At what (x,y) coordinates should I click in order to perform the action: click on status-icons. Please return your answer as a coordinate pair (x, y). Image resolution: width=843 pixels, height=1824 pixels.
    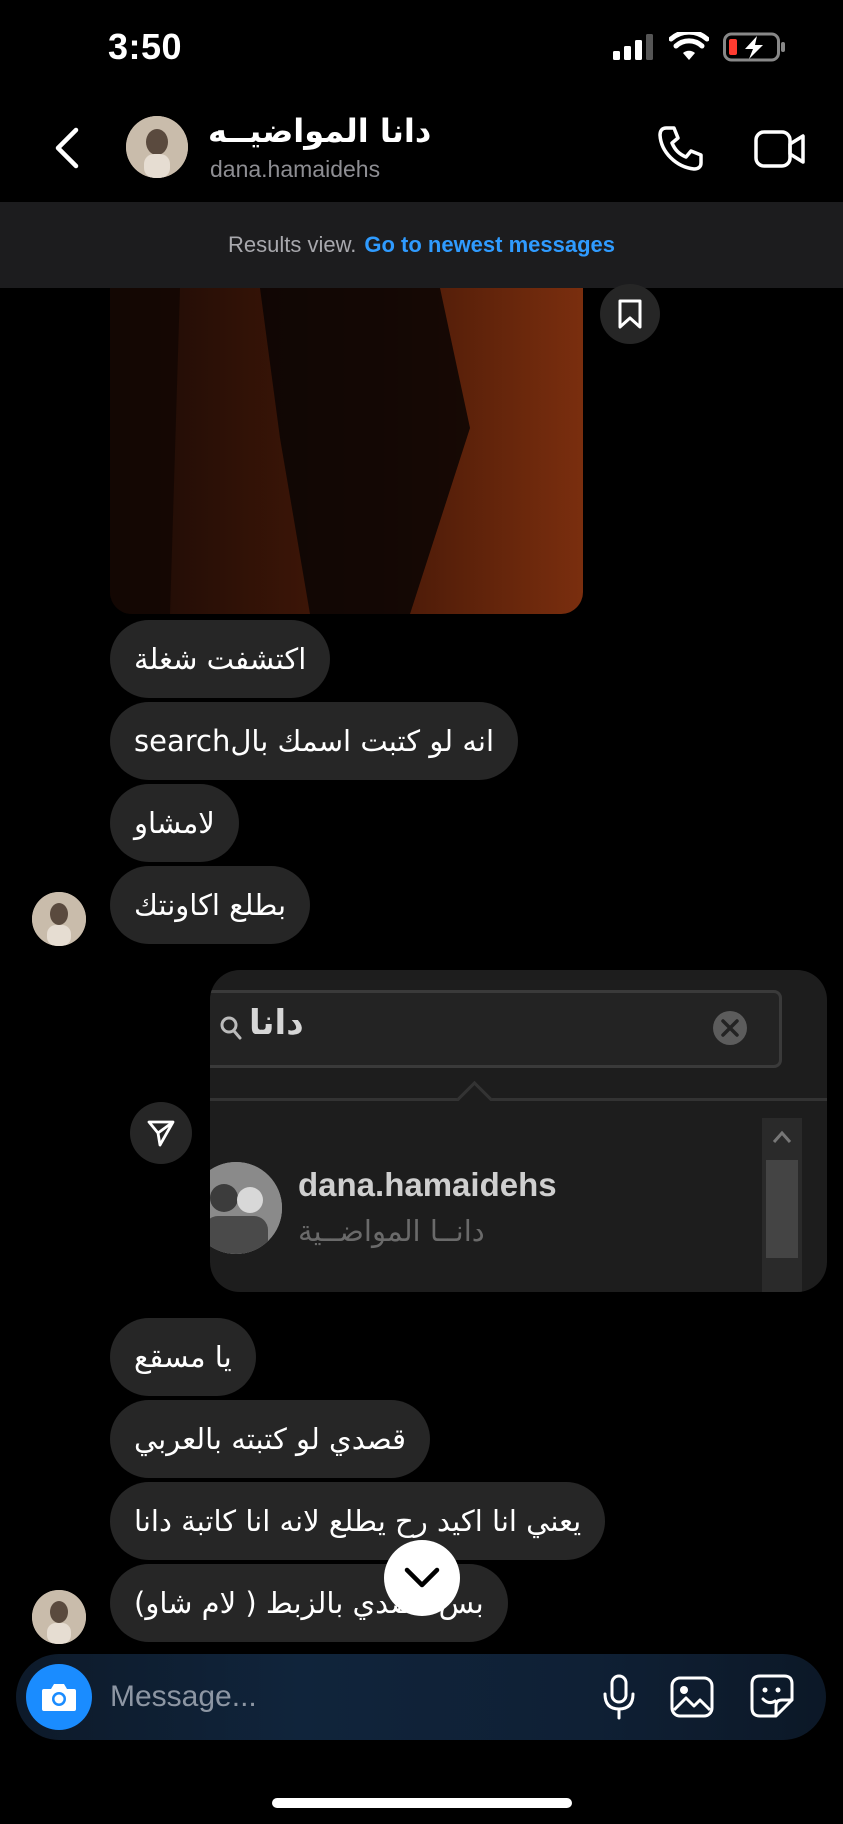
    Looking at the image, I should click on (699, 47).